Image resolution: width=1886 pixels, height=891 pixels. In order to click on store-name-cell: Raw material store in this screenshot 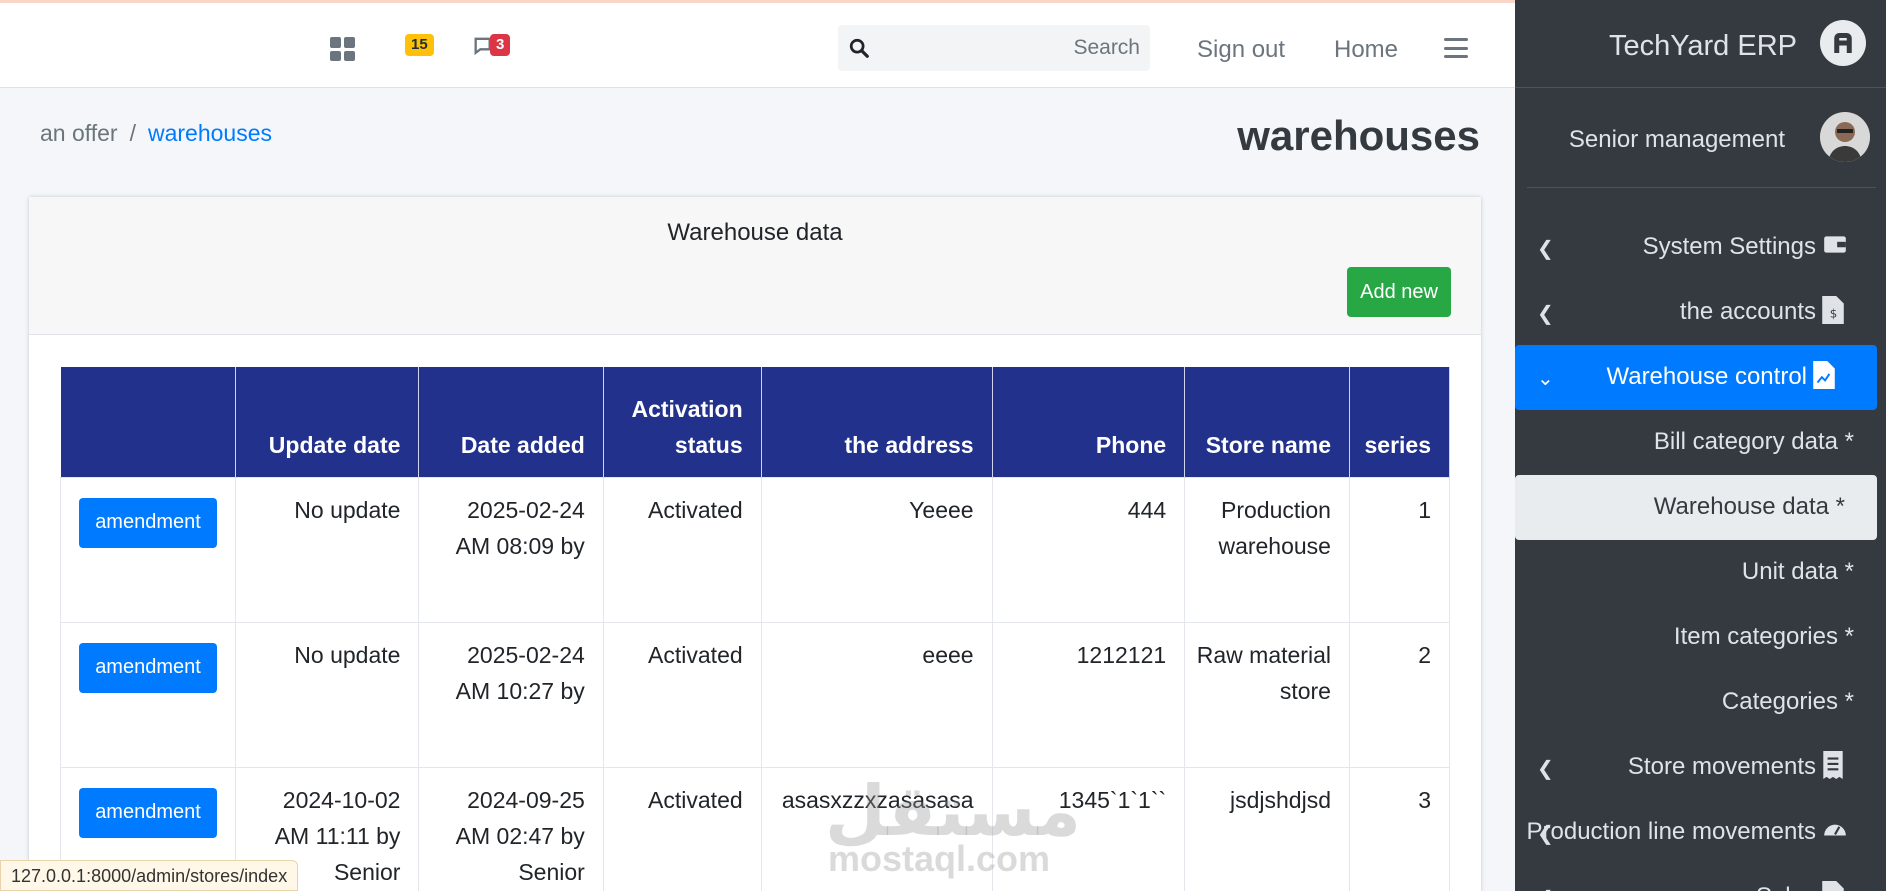, I will do `click(1267, 694)`.